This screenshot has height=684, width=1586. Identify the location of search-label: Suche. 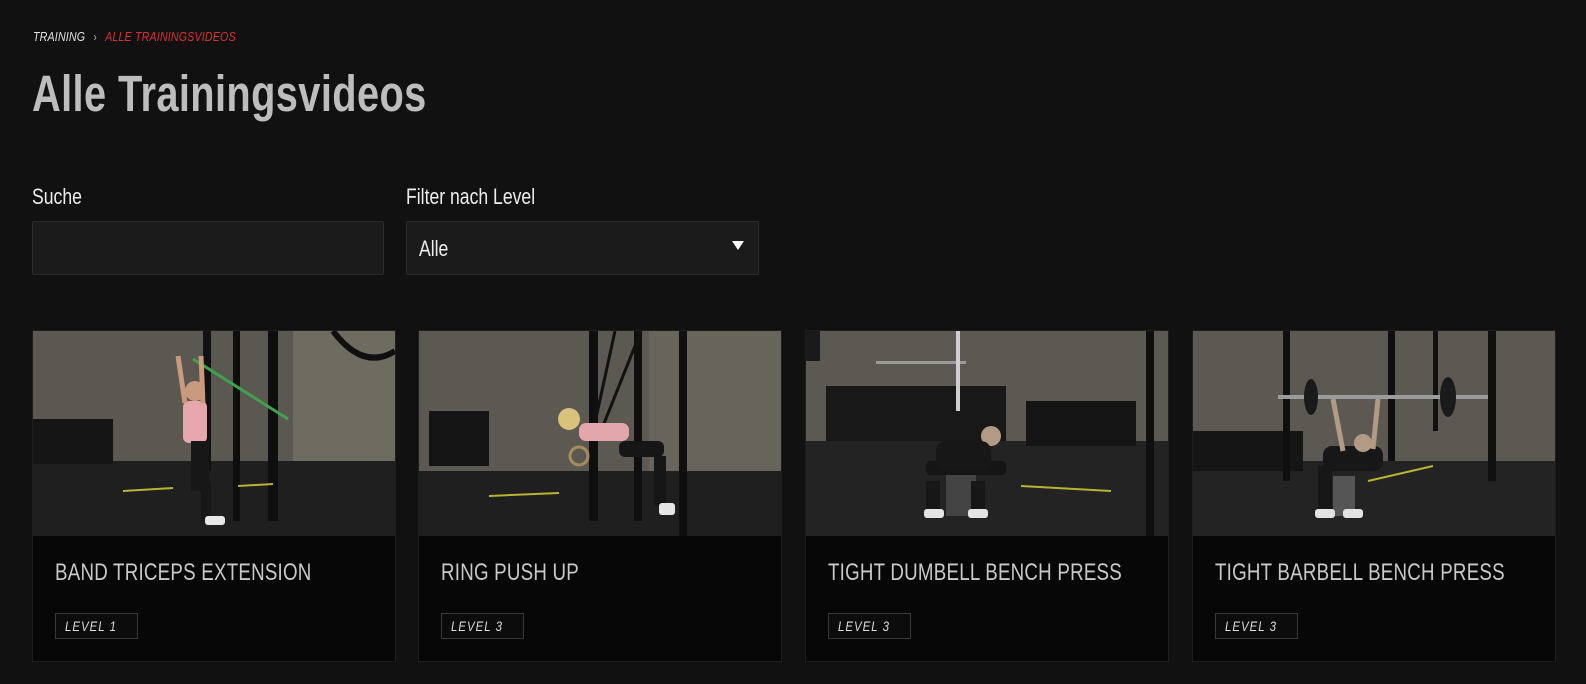
(57, 196).